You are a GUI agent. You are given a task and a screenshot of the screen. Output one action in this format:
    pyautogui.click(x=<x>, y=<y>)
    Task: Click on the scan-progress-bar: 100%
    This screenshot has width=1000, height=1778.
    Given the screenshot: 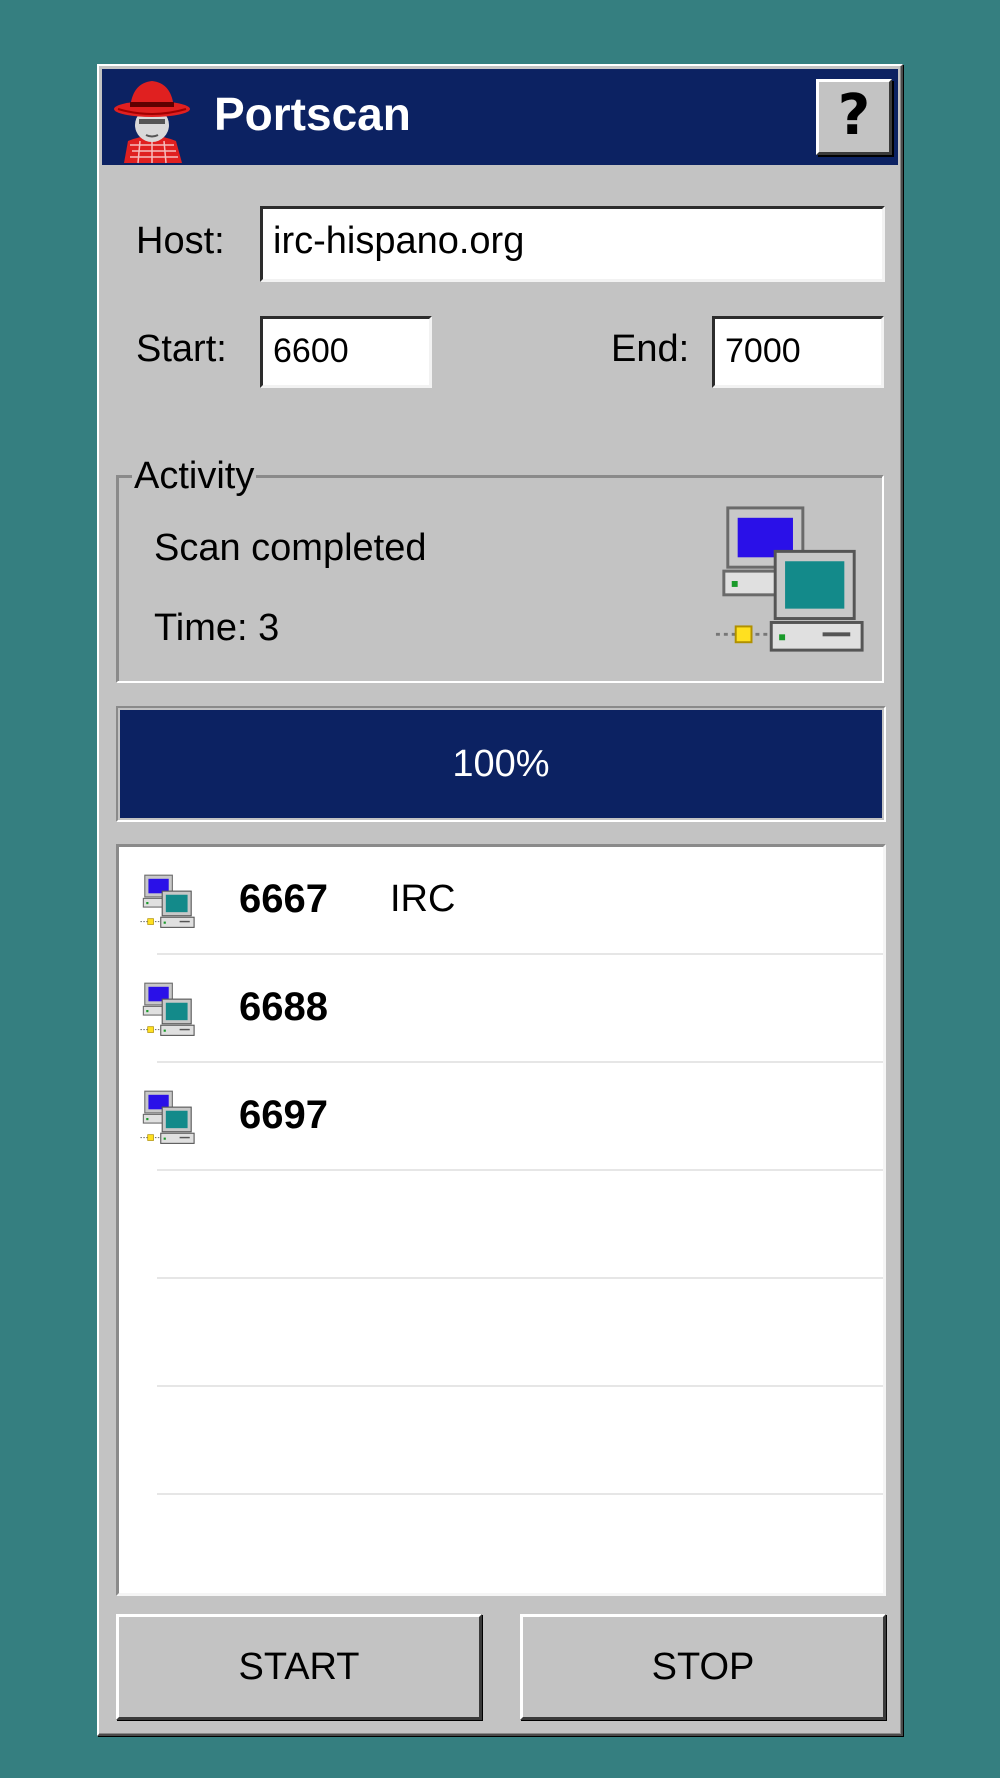 What is the action you would take?
    pyautogui.click(x=501, y=764)
    